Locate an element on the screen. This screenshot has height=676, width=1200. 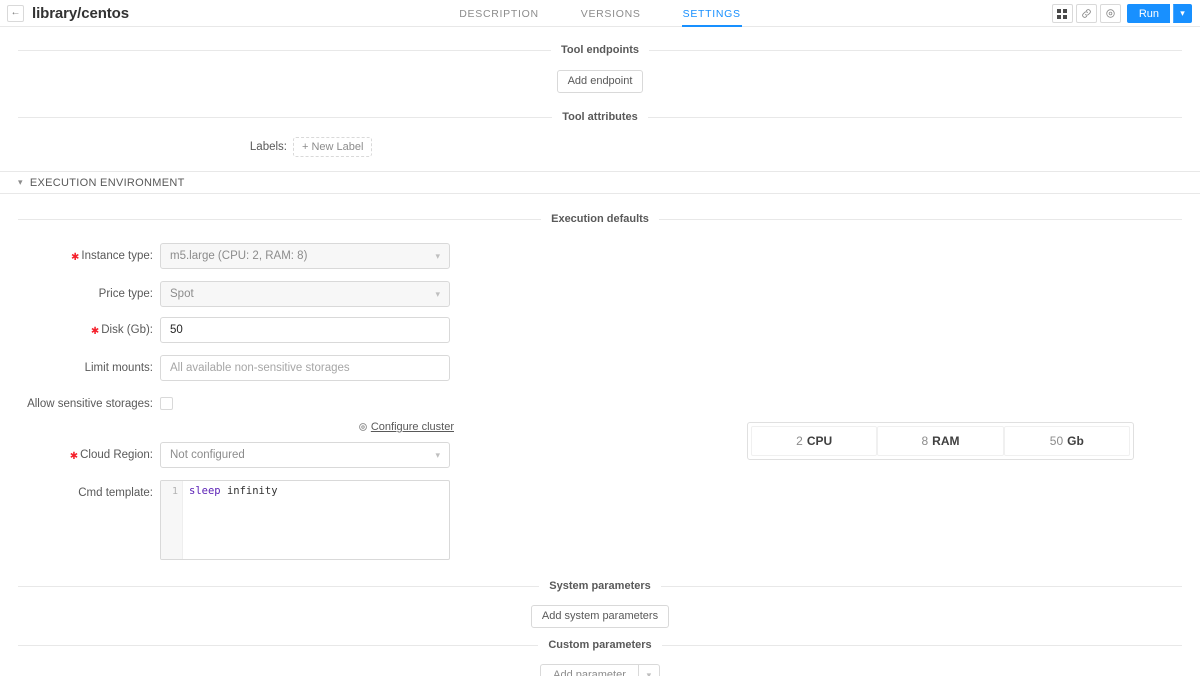
editor-gutter: 1 is located at coordinates (172, 520).